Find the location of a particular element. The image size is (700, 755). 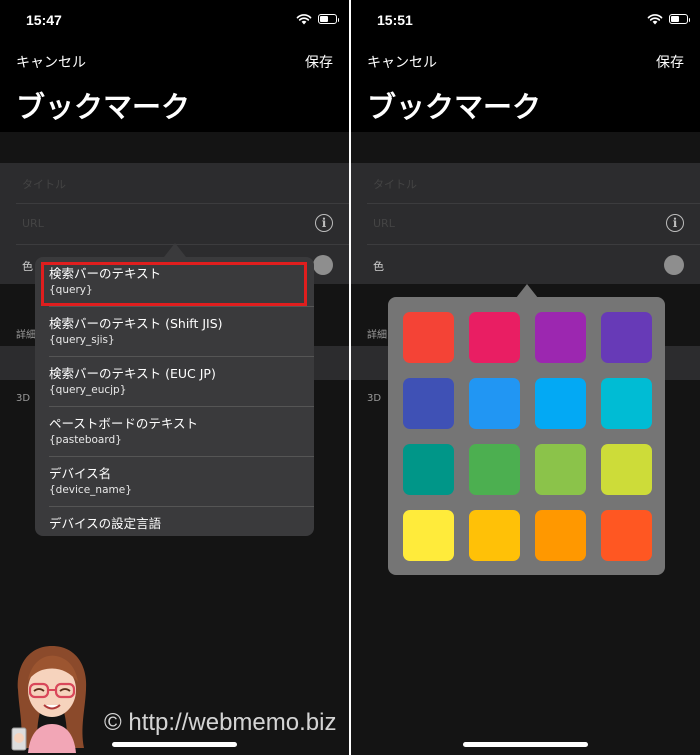

menu-item-title: ペーストボードのテキスト is located at coordinates (124, 423).